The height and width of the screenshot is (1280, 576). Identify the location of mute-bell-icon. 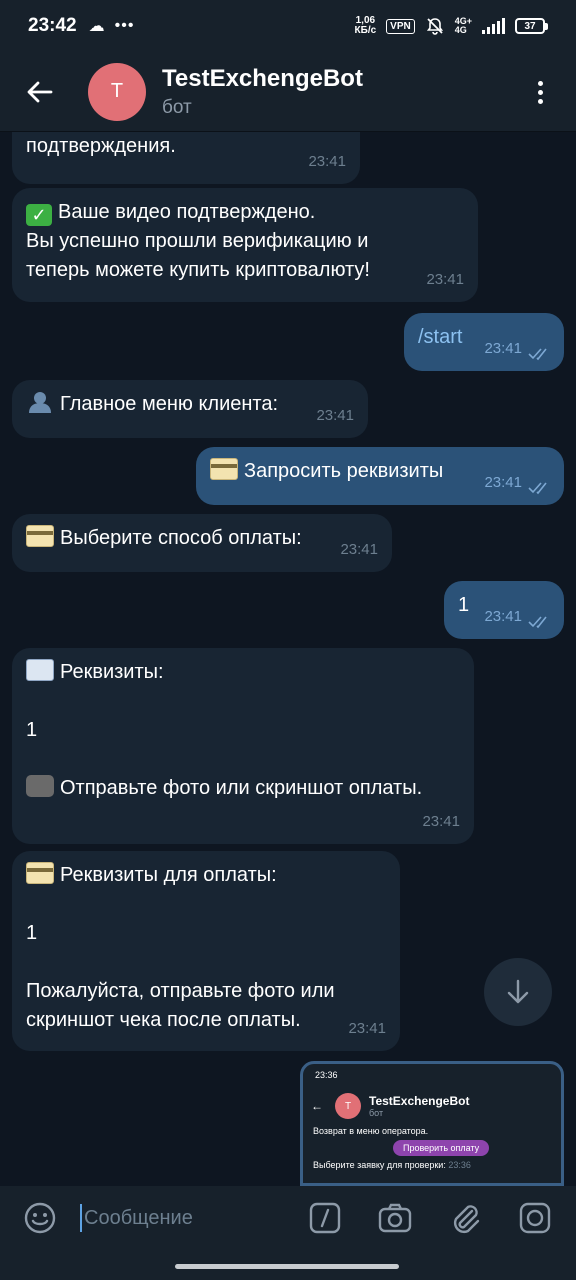
(434, 26).